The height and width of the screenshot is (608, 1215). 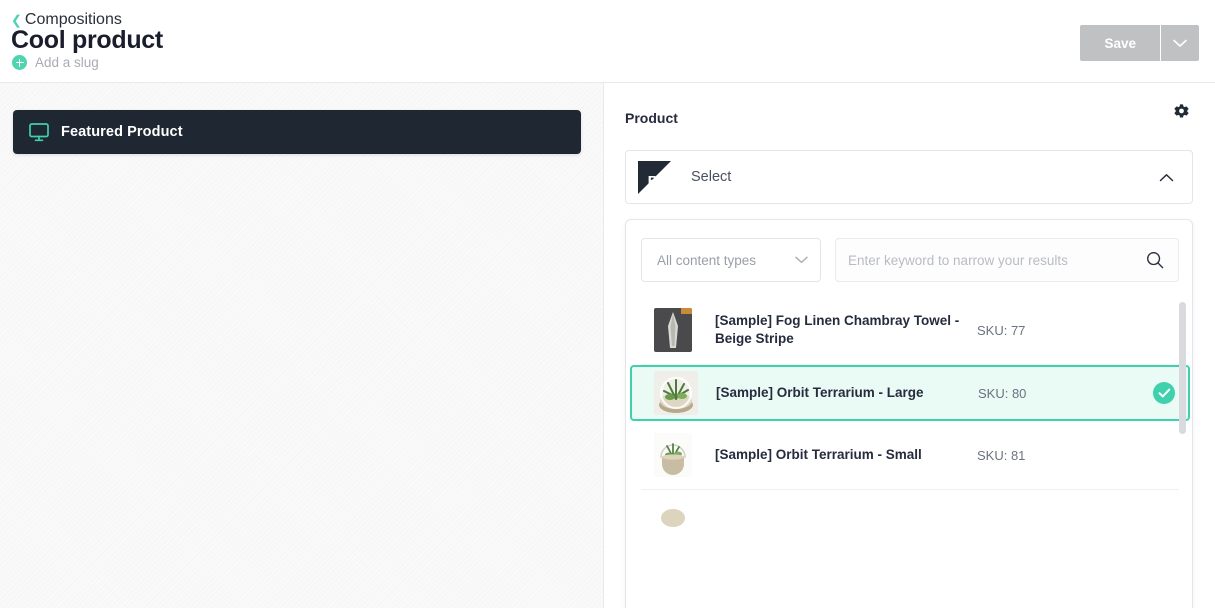 I want to click on list-item-sku: SKU: 80, so click(x=1002, y=393).